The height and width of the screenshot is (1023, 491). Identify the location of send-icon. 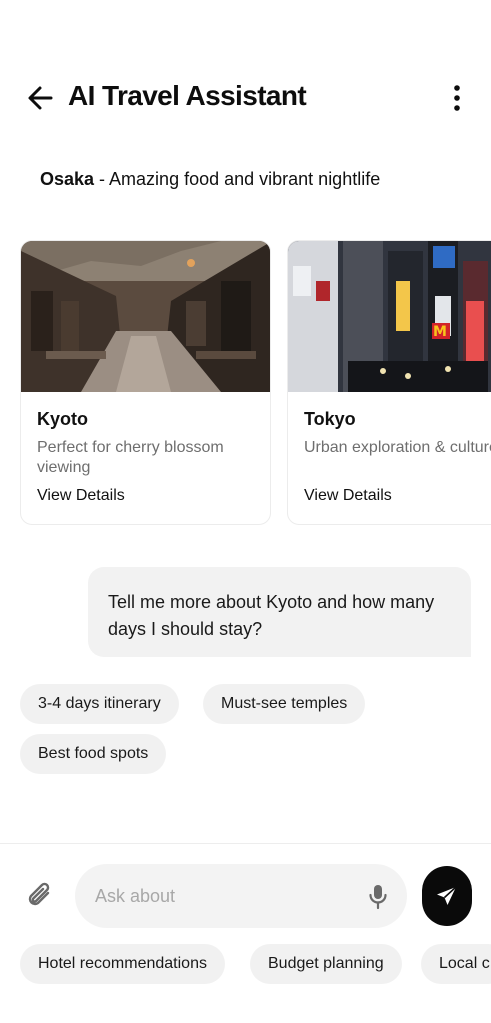
(447, 895).